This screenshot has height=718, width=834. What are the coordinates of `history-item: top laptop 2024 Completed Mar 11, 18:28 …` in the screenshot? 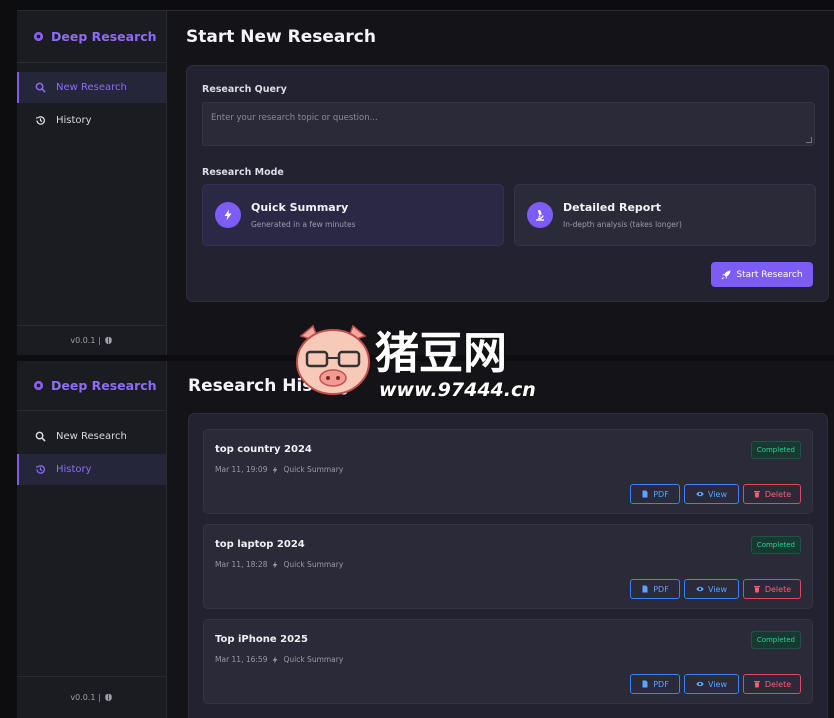 It's located at (508, 566).